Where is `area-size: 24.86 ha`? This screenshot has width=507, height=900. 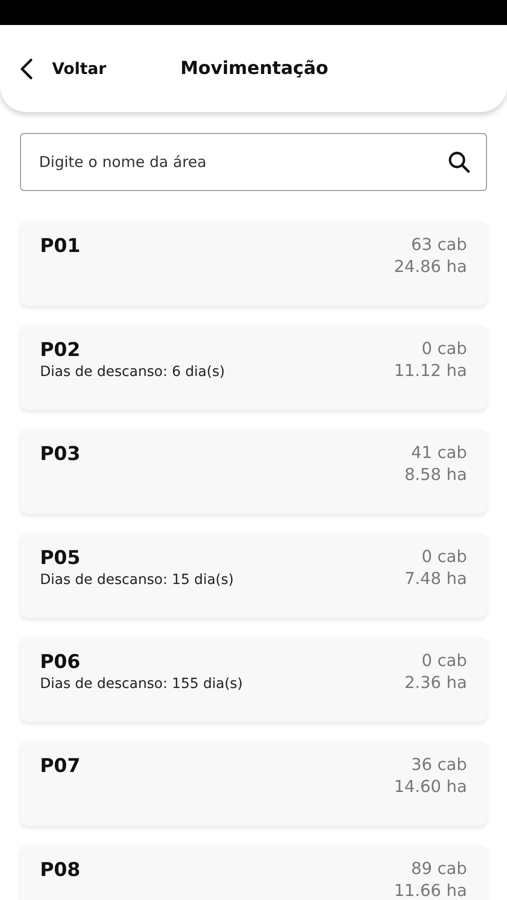 area-size: 24.86 ha is located at coordinates (430, 266).